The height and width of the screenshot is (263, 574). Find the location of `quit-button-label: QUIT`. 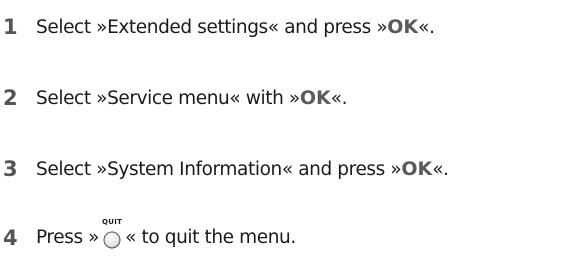

quit-button-label: QUIT is located at coordinates (112, 222).